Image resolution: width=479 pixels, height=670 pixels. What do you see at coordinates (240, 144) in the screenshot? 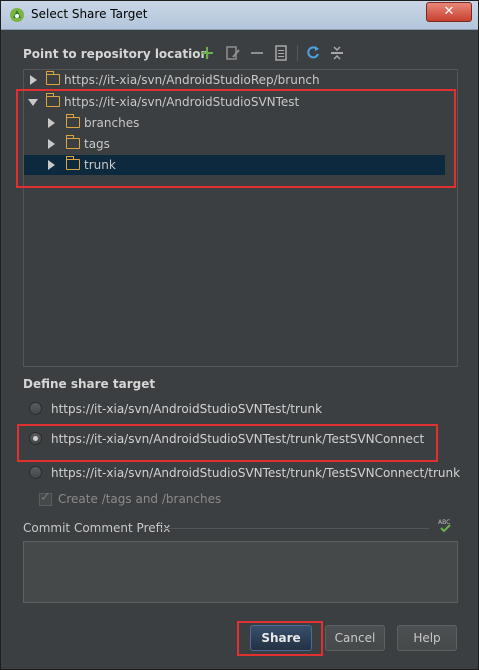
I see `tree-item-tags: tags` at bounding box center [240, 144].